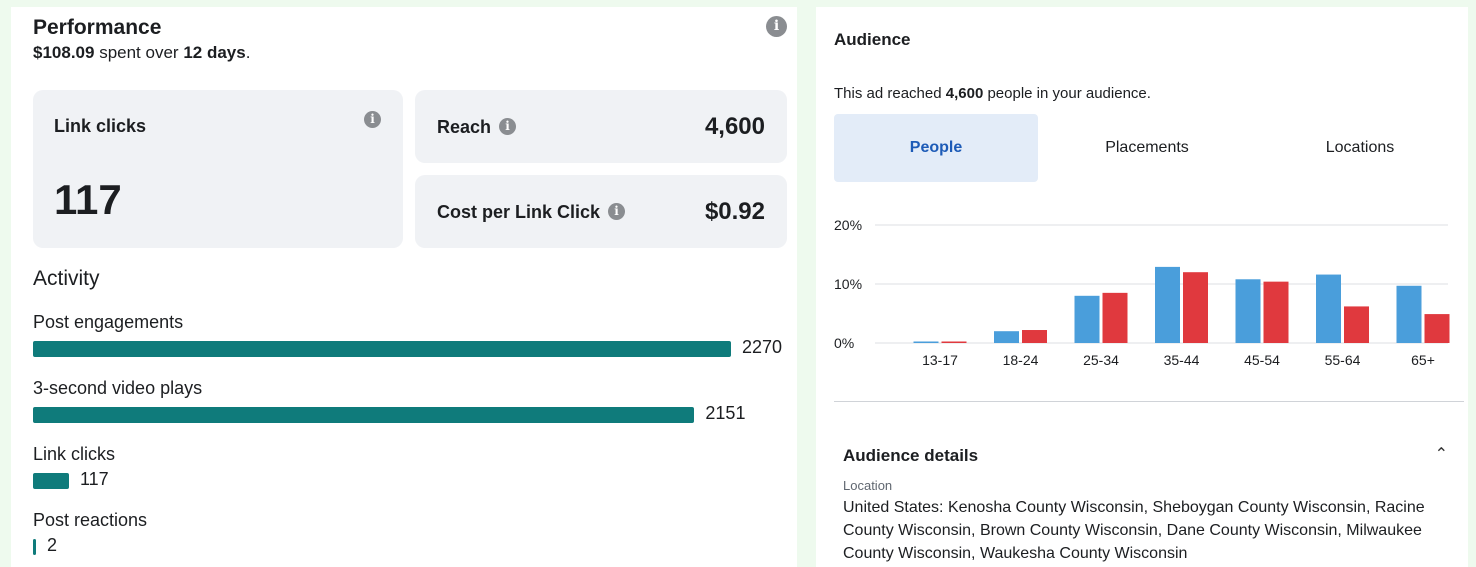 The image size is (1476, 567). I want to click on x-tick-label: 13-17, so click(940, 360).